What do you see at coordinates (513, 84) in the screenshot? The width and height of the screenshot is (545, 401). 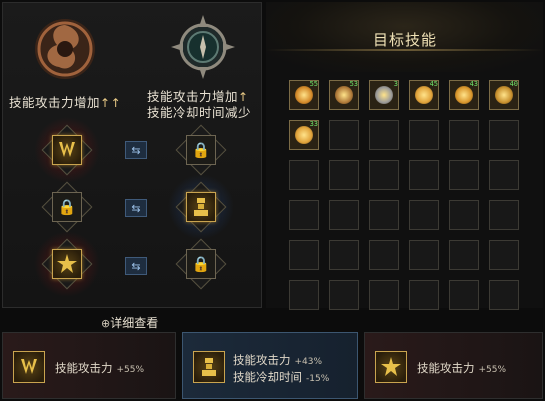 I see `skill-level: 40` at bounding box center [513, 84].